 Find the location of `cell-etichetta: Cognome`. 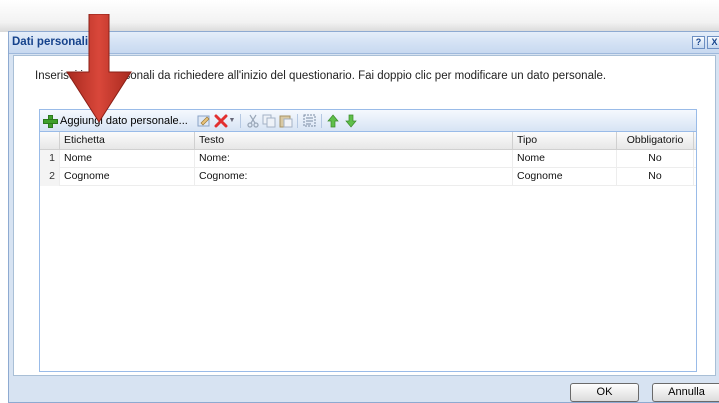

cell-etichetta: Cognome is located at coordinates (127, 177).